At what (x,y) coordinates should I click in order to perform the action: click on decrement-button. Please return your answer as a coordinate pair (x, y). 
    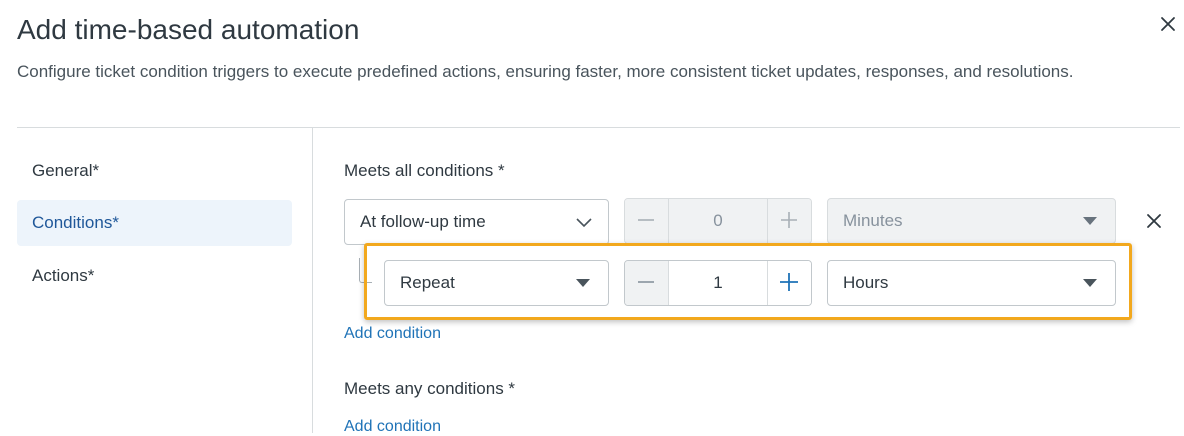
    Looking at the image, I should click on (647, 221).